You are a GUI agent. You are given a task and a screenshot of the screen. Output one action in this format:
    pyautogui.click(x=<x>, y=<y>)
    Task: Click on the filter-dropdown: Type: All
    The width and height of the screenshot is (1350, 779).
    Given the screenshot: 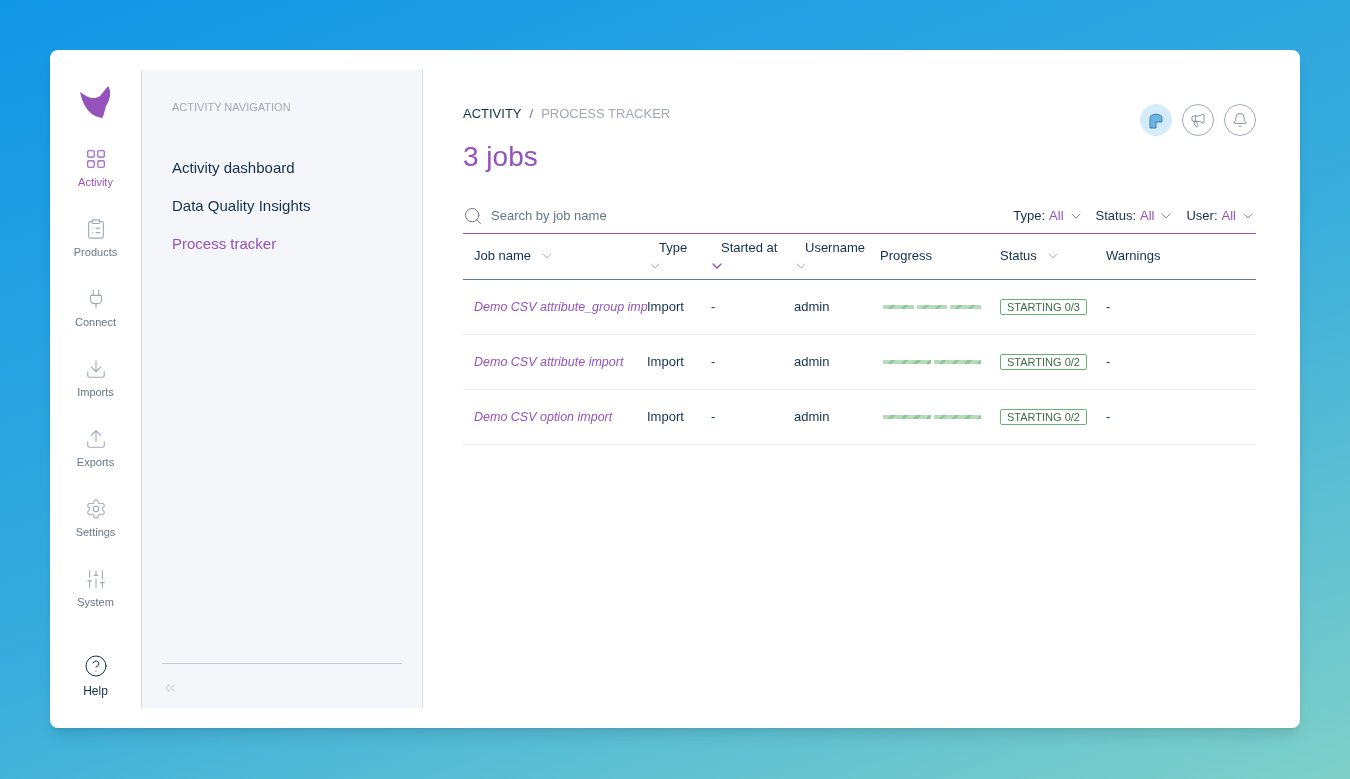 What is the action you would take?
    pyautogui.click(x=1048, y=216)
    